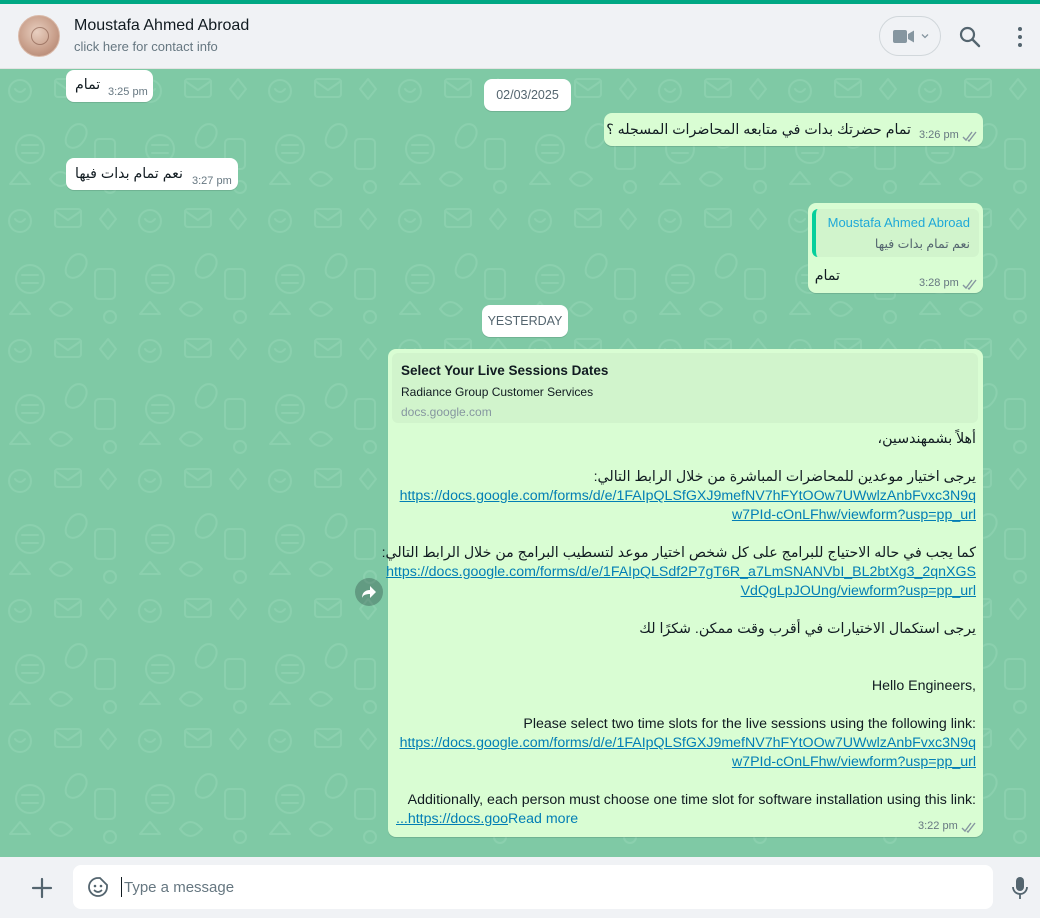 This screenshot has width=1040, height=918. I want to click on link-preview-title: Select Your Live Sessions Dates, so click(505, 370).